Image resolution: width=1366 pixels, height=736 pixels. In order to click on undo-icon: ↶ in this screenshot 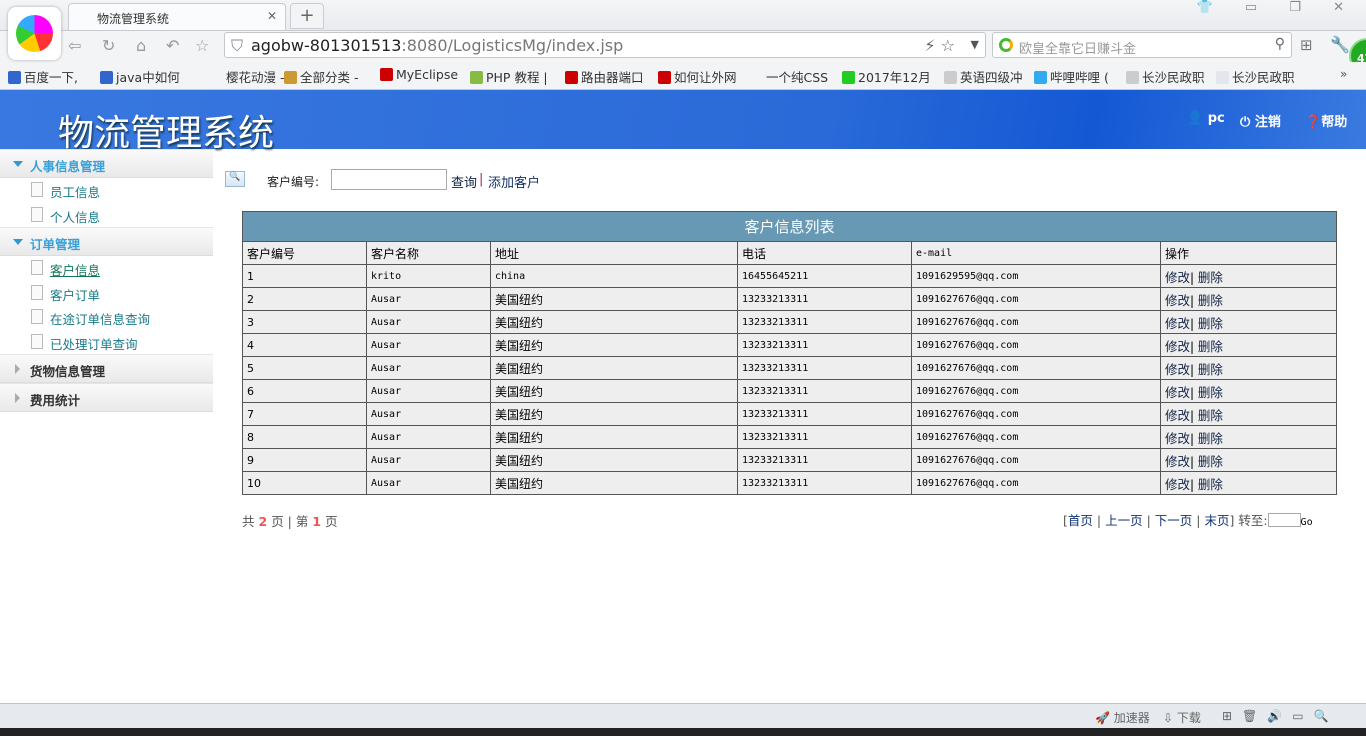, I will do `click(172, 45)`.